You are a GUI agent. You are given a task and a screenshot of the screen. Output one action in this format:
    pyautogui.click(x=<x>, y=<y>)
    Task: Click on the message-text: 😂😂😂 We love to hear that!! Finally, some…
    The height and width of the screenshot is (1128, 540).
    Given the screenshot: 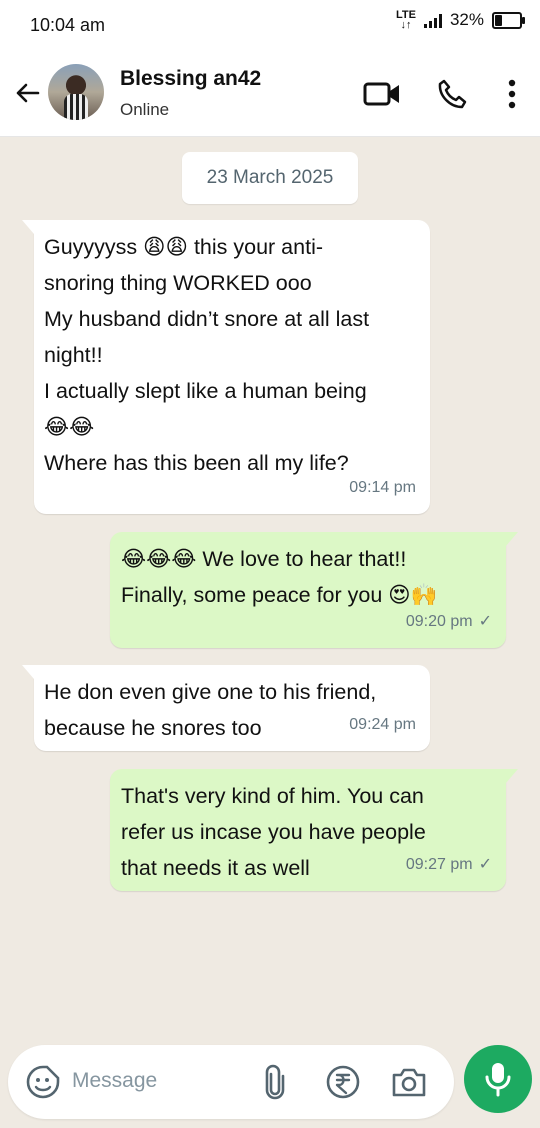 What is the action you would take?
    pyautogui.click(x=279, y=577)
    